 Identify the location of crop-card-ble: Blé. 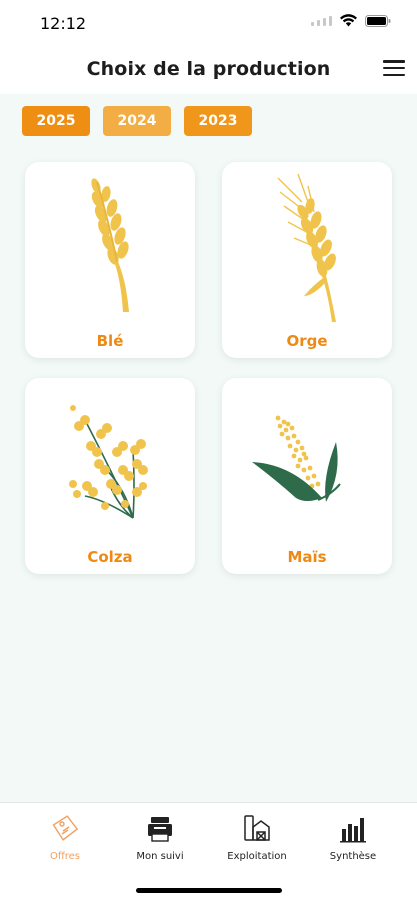
(110, 260).